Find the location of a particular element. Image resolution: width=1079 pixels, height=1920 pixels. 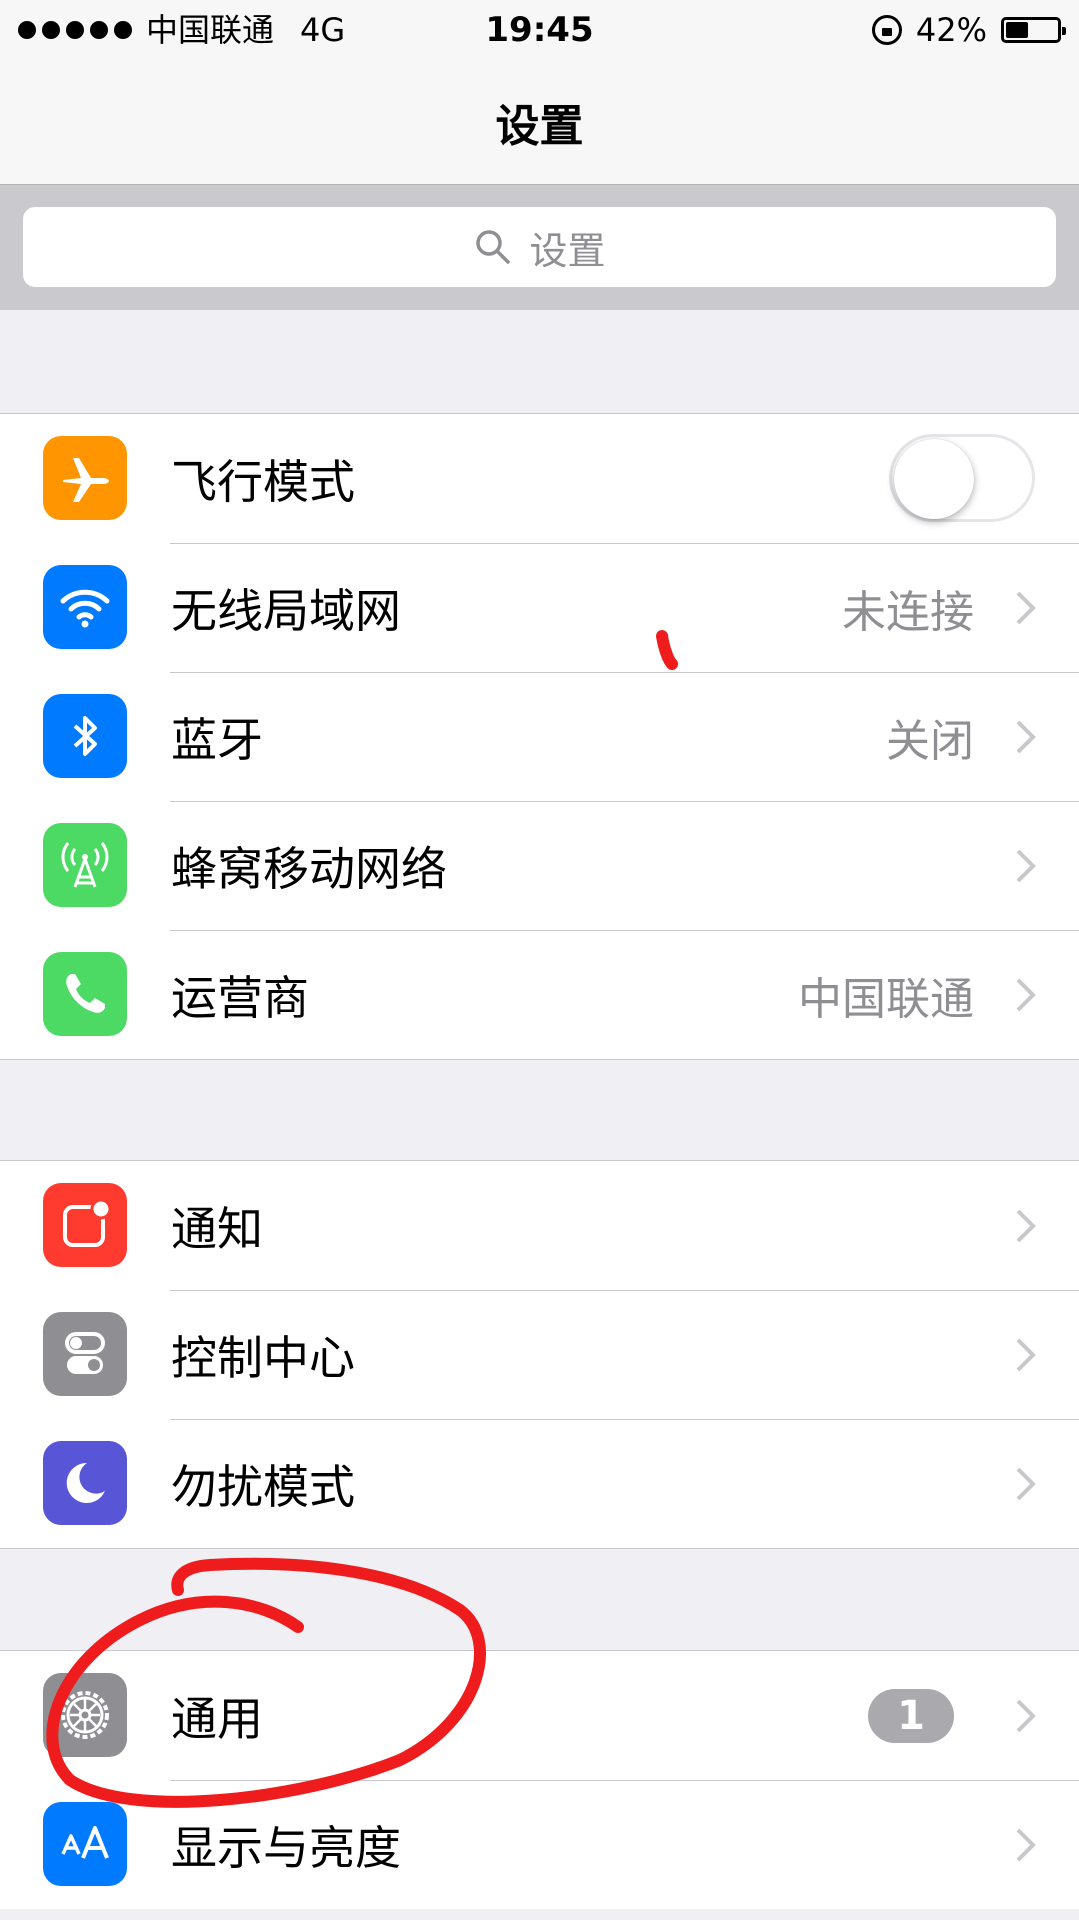

search-icon is located at coordinates (493, 247).